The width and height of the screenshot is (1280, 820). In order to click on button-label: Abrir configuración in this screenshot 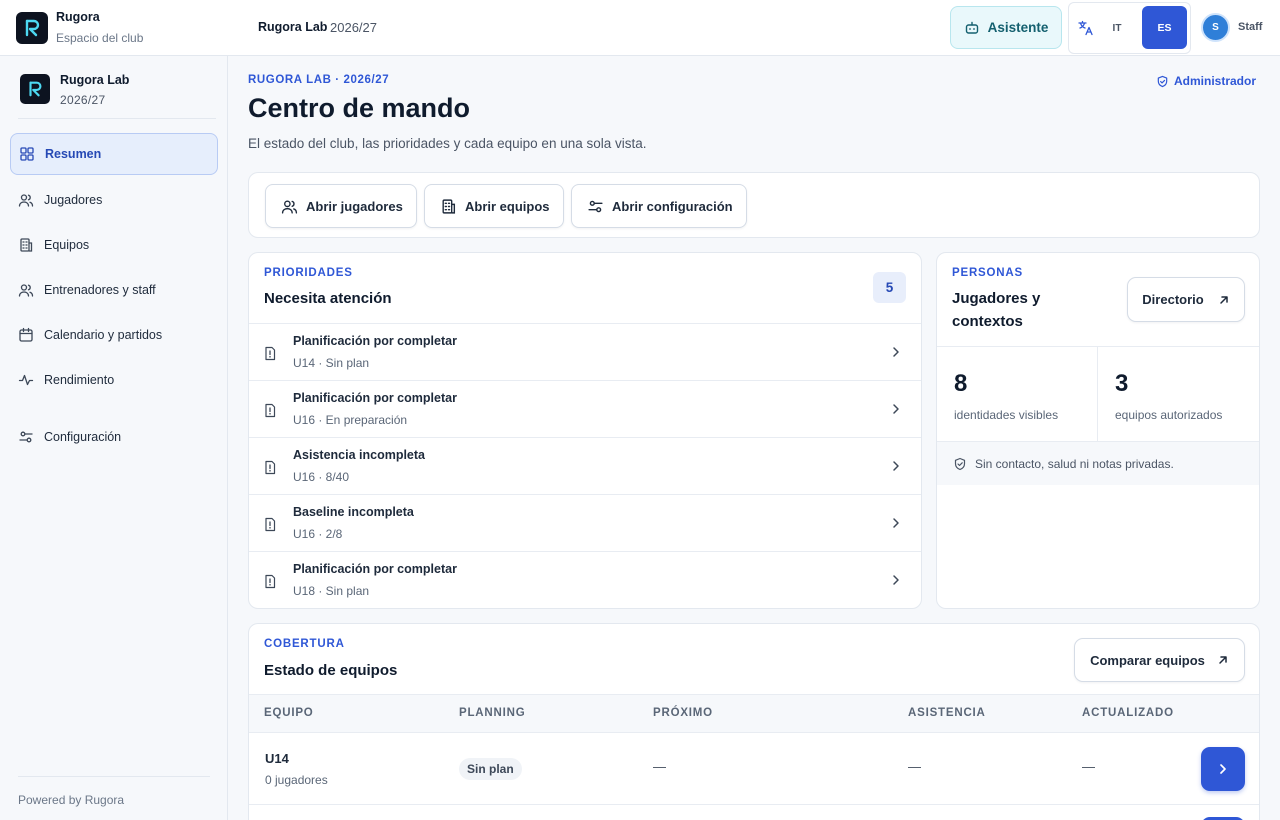, I will do `click(672, 206)`.